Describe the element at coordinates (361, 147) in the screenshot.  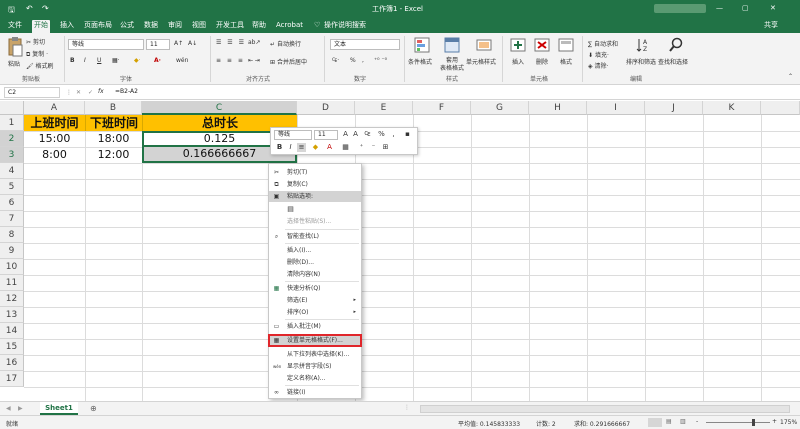
I see `mini-increase-decimal-icon: ⁺` at that location.